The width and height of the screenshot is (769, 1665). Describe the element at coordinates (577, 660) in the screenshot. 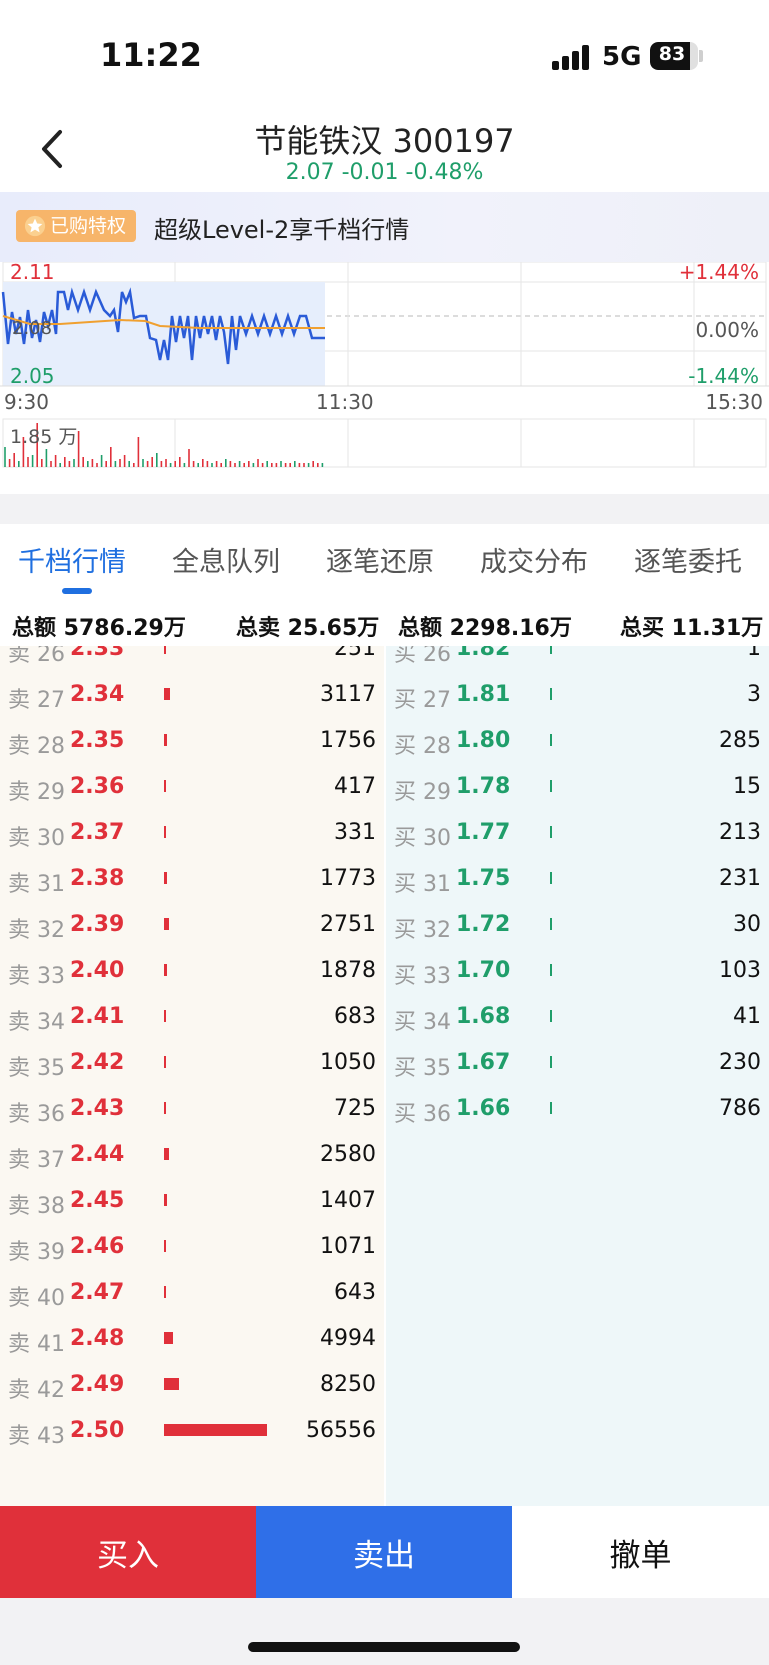

I see `order-book-row: 买 26 1.82 1` at that location.